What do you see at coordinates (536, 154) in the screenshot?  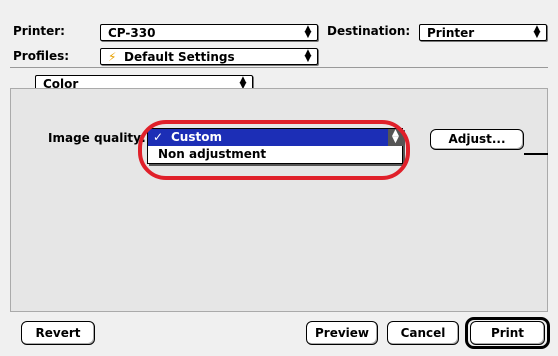 I see `adjust-connector-line` at bounding box center [536, 154].